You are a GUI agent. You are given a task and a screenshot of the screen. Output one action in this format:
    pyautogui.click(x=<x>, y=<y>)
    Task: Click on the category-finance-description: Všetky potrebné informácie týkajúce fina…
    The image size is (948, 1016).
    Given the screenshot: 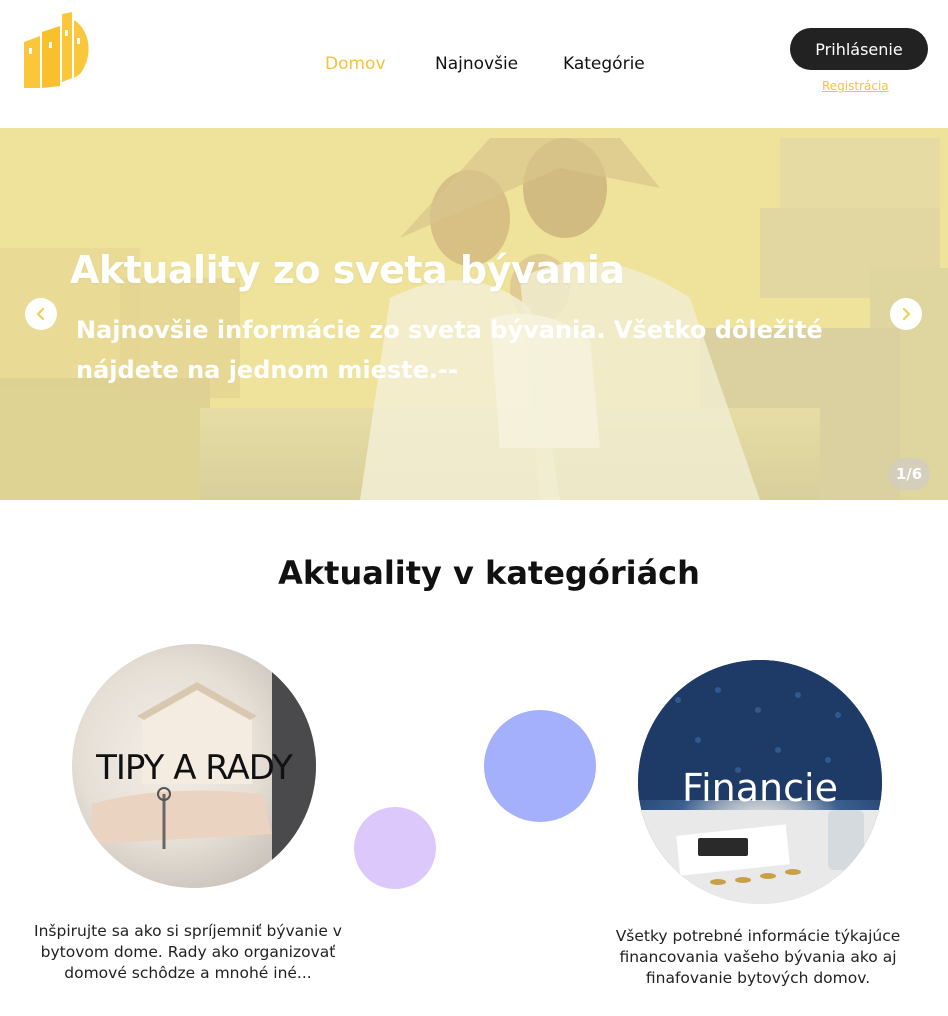 What is the action you would take?
    pyautogui.click(x=758, y=957)
    